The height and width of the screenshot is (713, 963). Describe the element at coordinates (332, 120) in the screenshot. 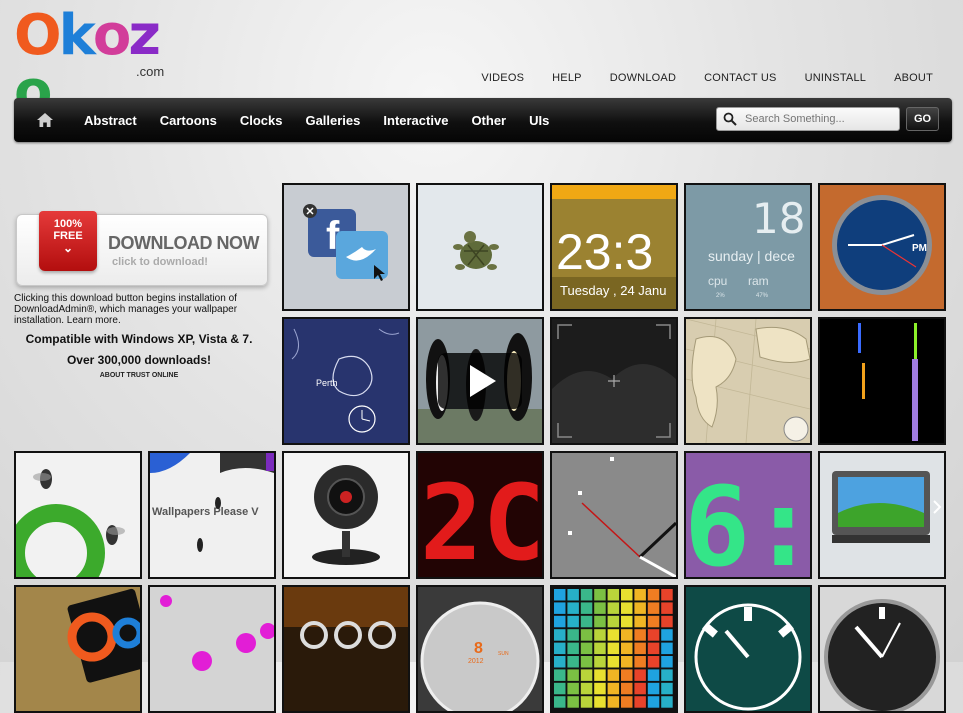

I see `nav-galleries: Galleries` at that location.